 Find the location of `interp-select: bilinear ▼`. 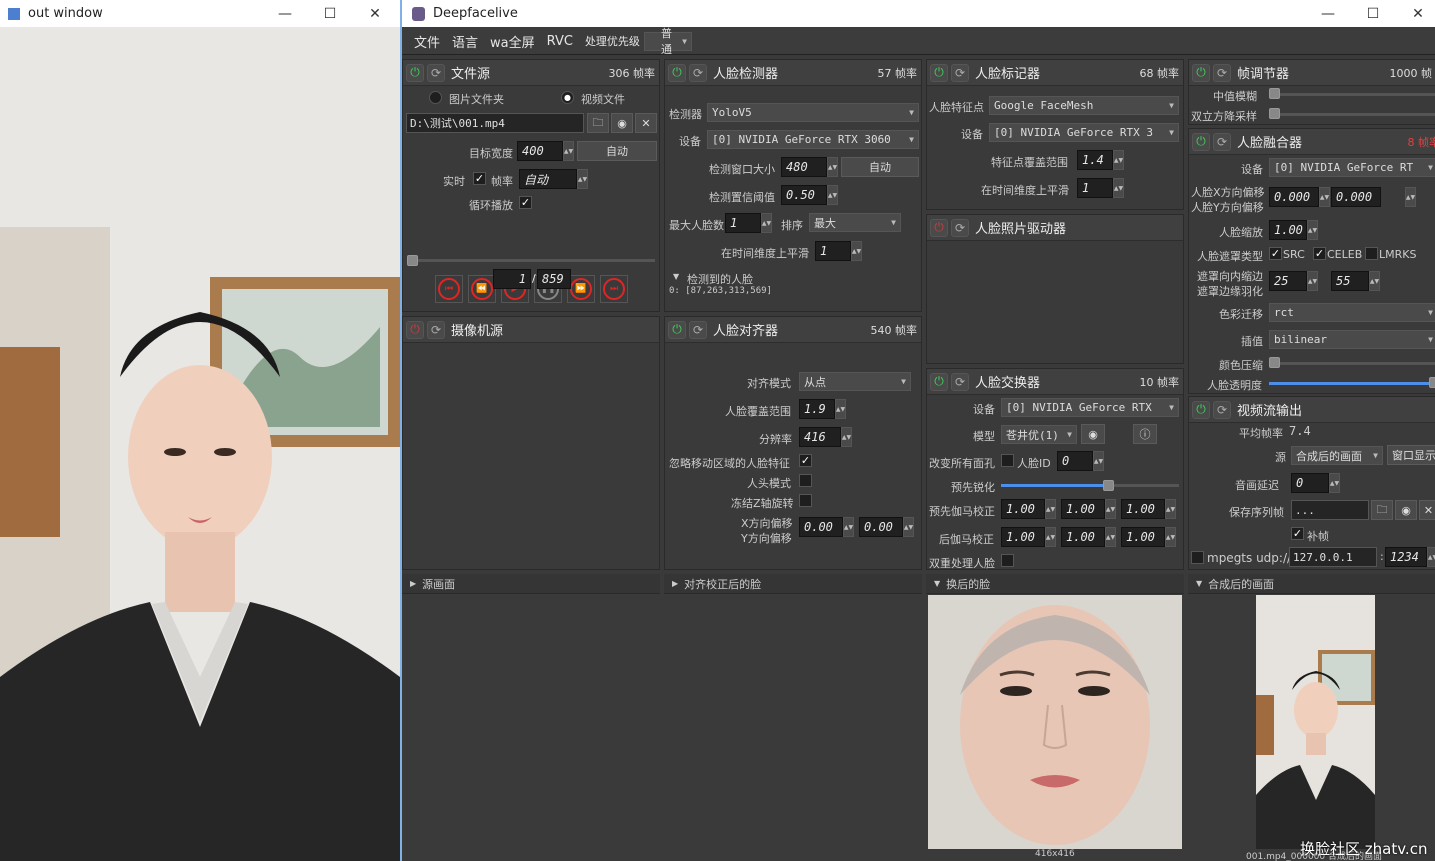

interp-select: bilinear ▼ is located at coordinates (1352, 339).